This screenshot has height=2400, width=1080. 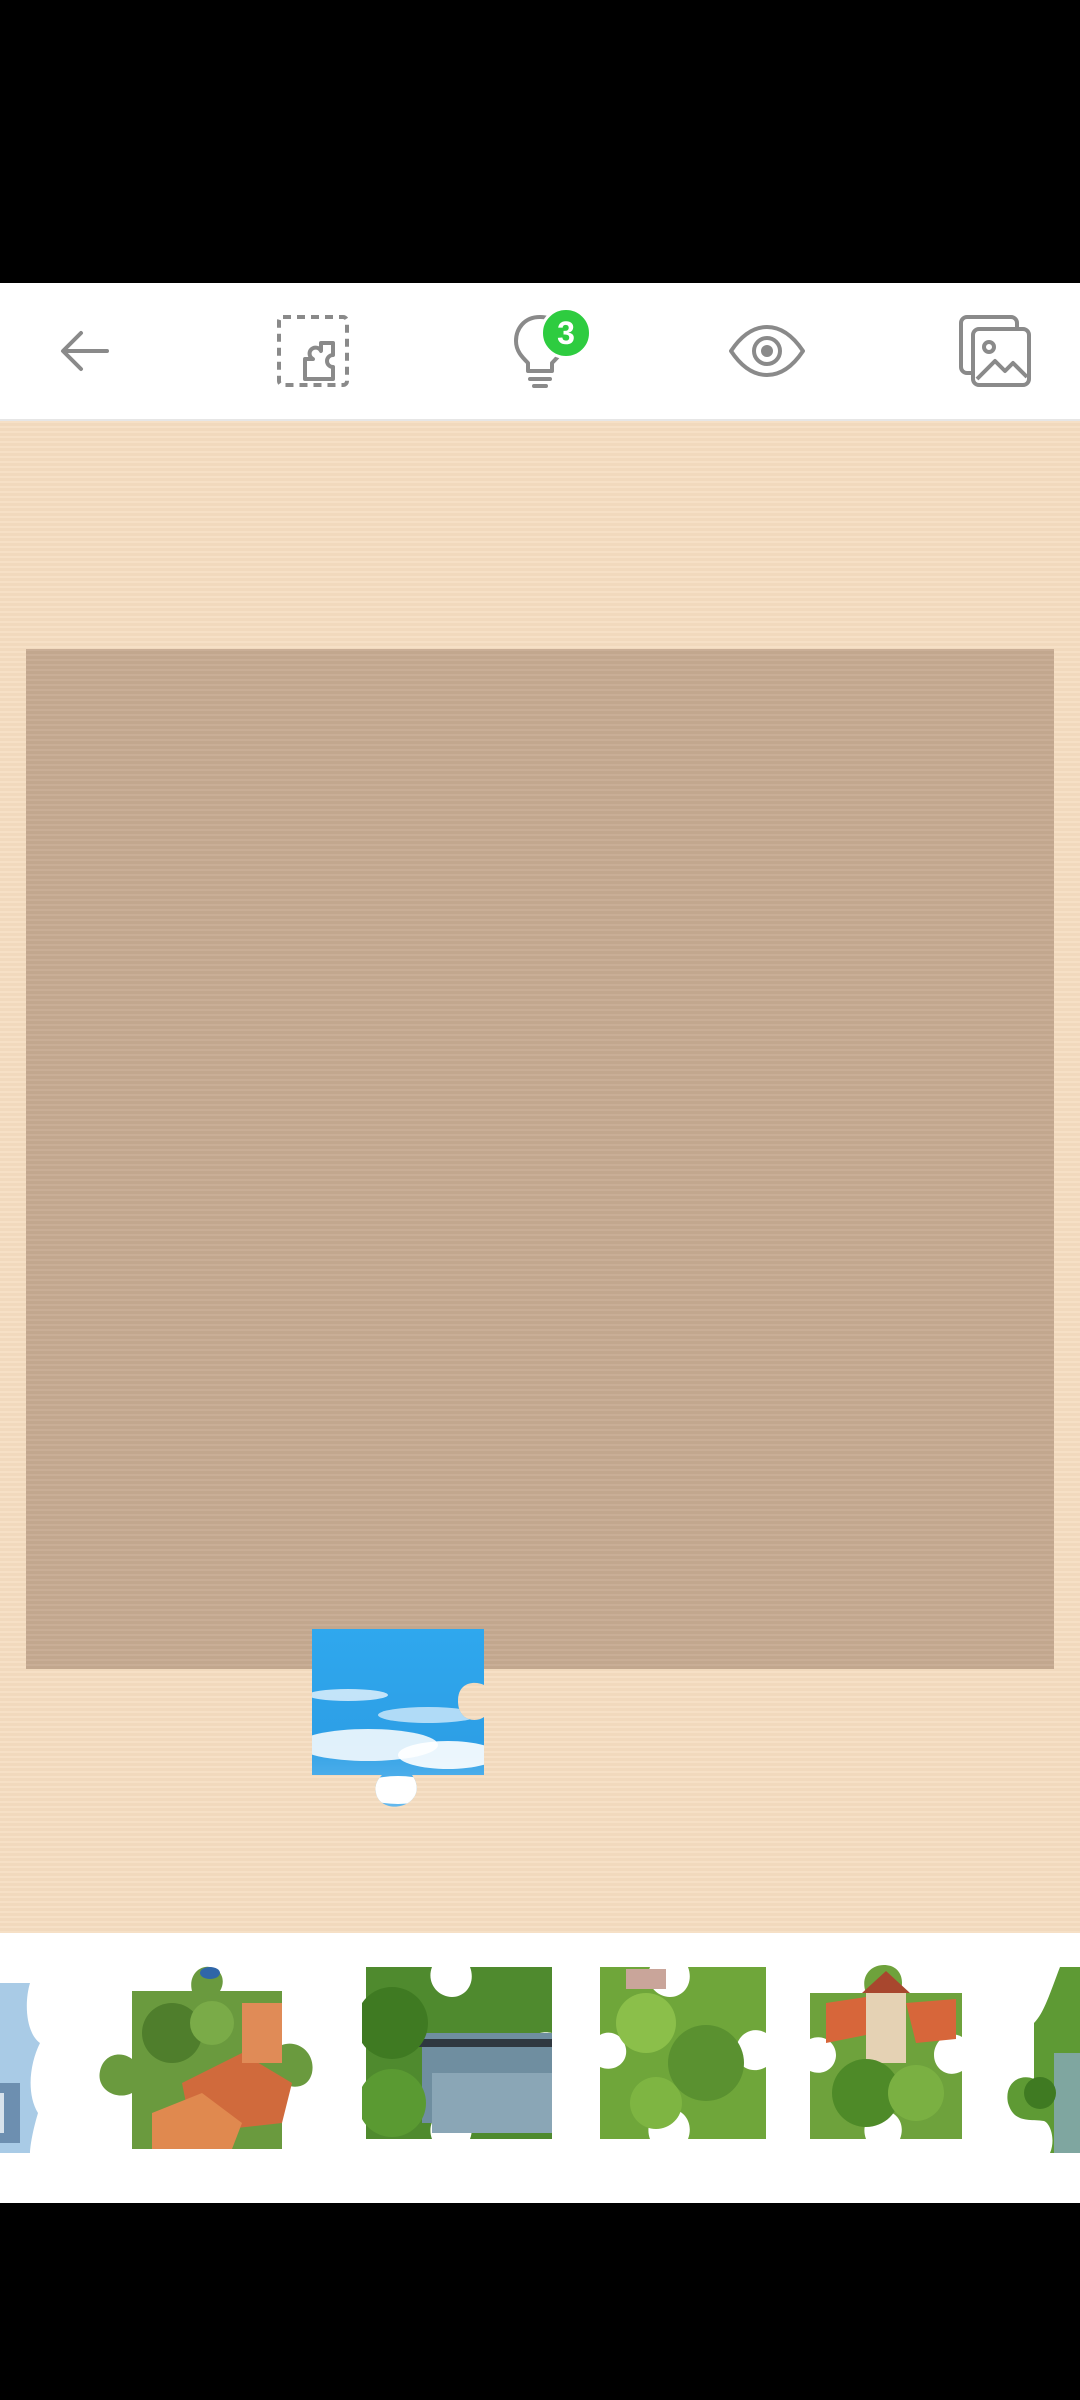 What do you see at coordinates (566, 333) in the screenshot?
I see `hint-count-badge: 3` at bounding box center [566, 333].